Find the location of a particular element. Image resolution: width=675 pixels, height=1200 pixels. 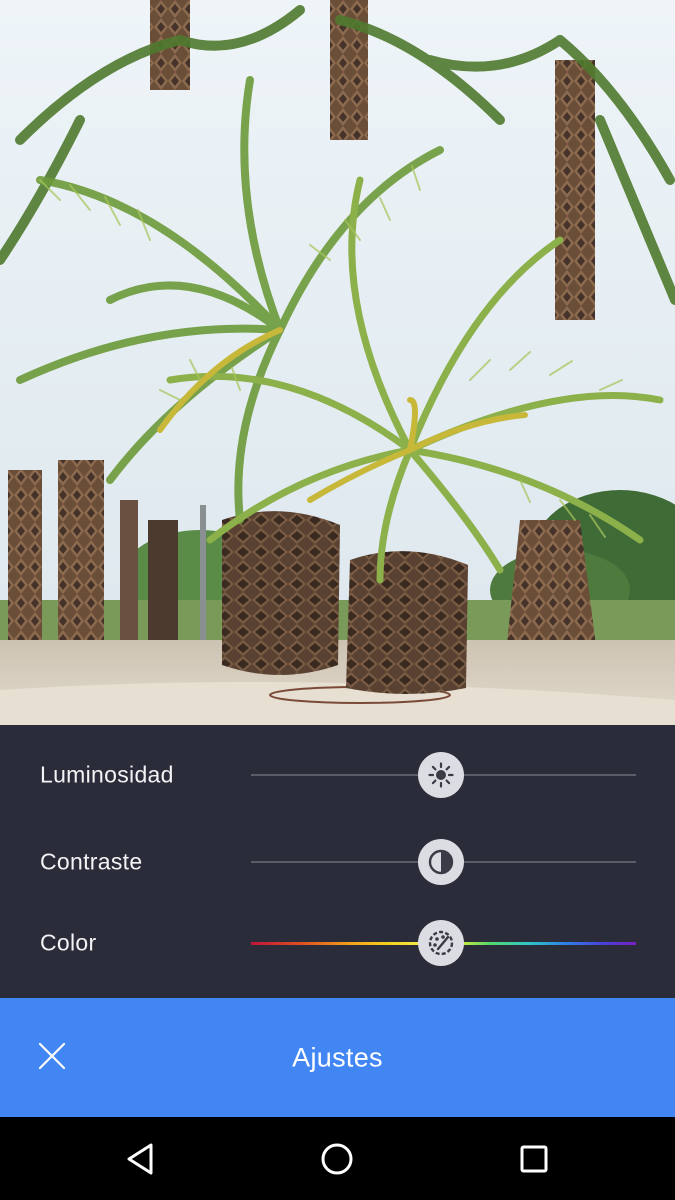

back-button is located at coordinates (140, 1159).